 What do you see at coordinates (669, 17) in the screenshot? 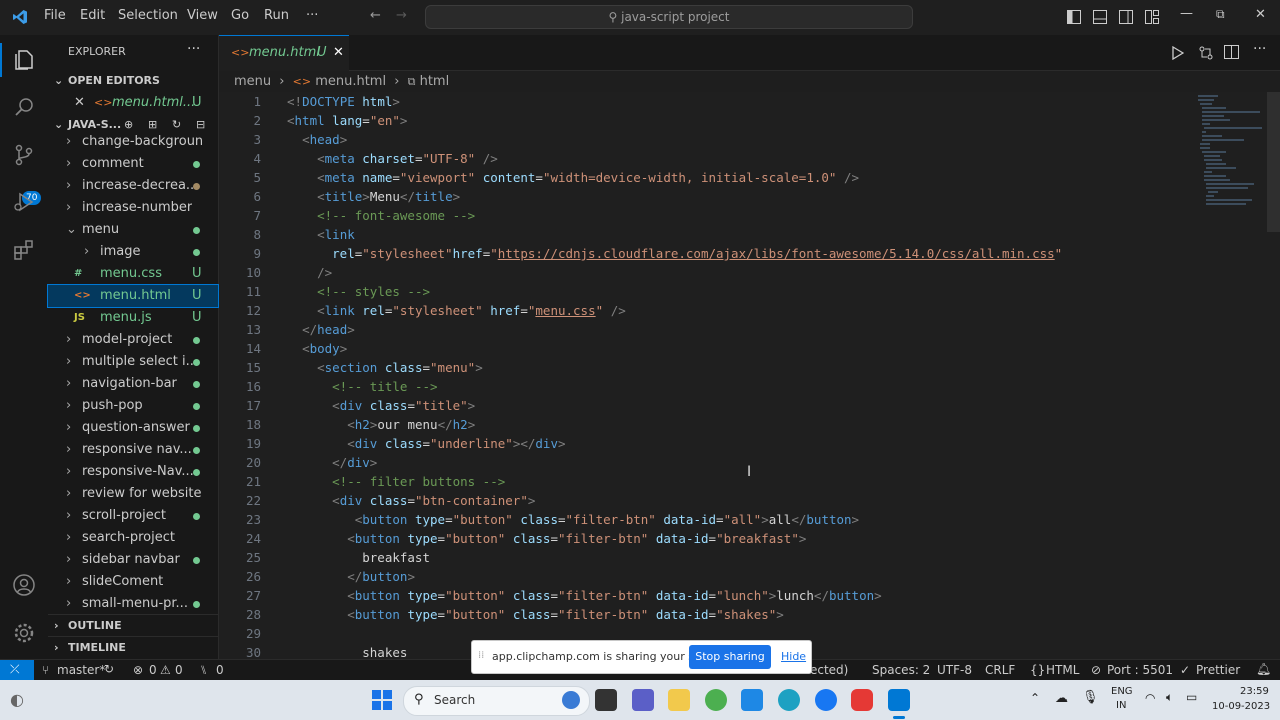
I see `command-center-search: ⚲ java-script project` at bounding box center [669, 17].